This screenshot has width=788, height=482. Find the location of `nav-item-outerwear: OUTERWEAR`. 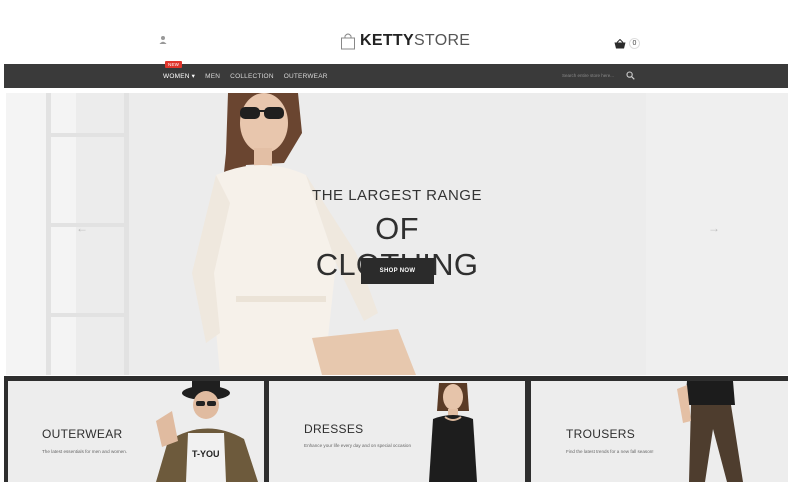

nav-item-outerwear: OUTERWEAR is located at coordinates (306, 76).